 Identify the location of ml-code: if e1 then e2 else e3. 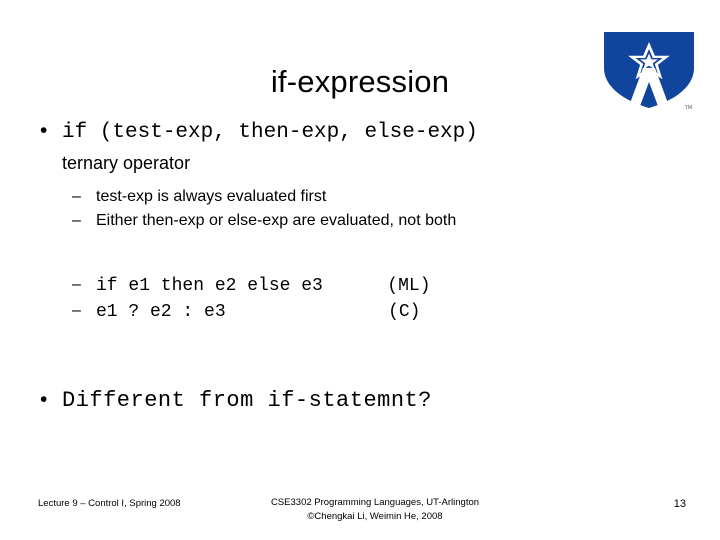
(209, 285).